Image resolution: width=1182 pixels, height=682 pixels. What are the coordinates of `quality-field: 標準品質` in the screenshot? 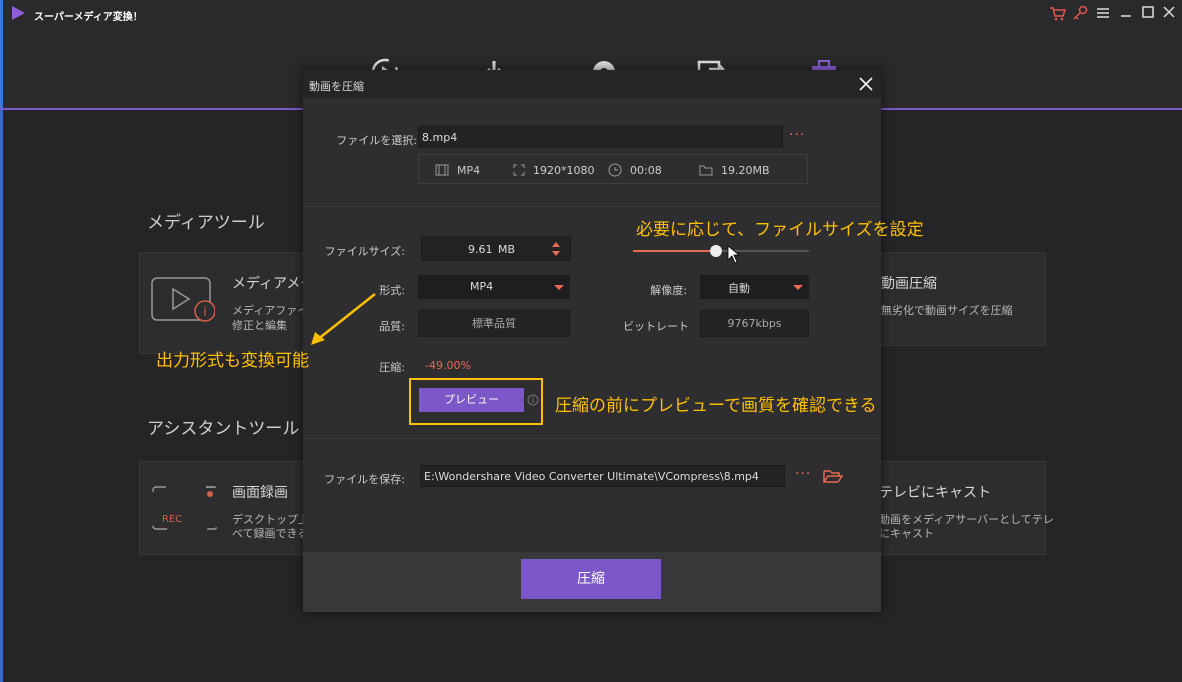 It's located at (494, 323).